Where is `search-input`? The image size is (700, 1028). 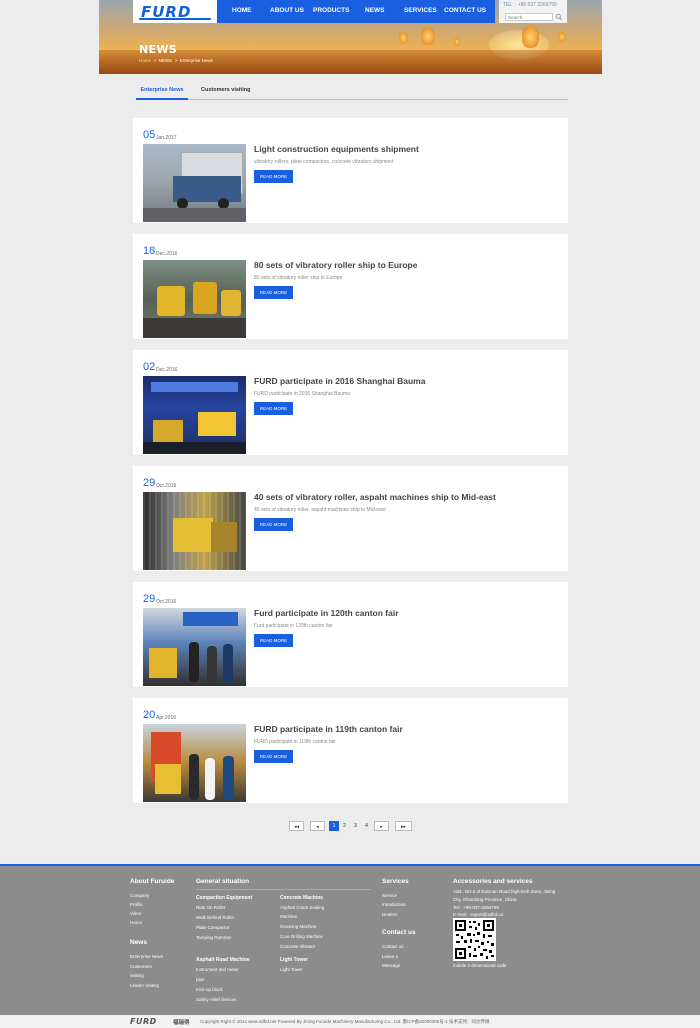 search-input is located at coordinates (529, 17).